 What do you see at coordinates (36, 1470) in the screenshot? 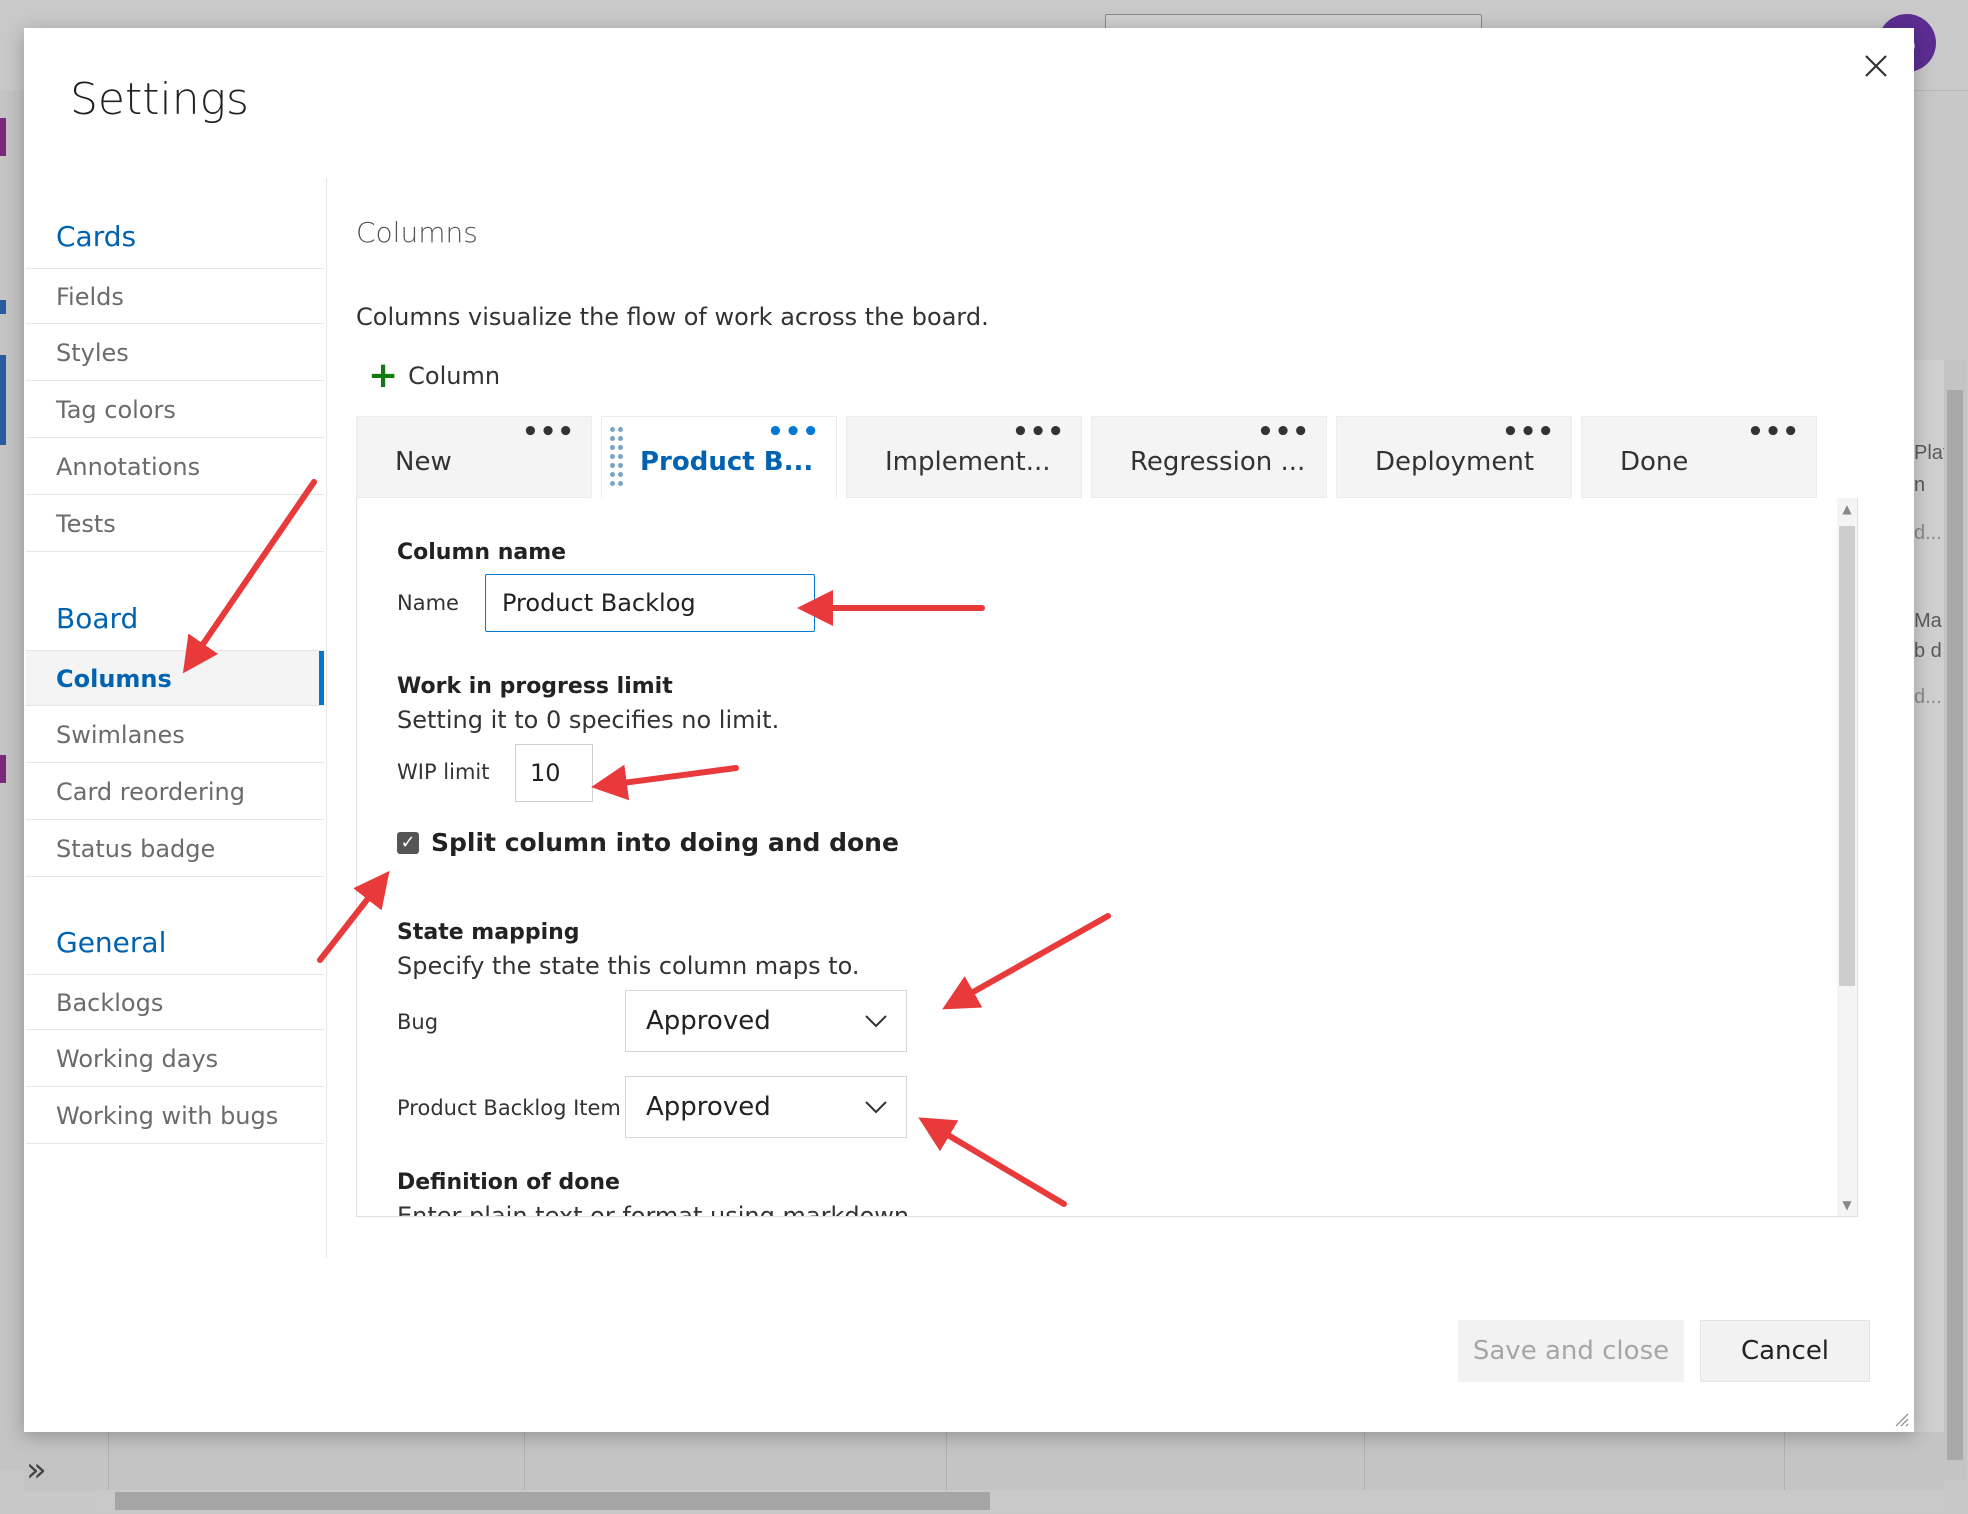
I see `expand-sidebar-icon: »` at bounding box center [36, 1470].